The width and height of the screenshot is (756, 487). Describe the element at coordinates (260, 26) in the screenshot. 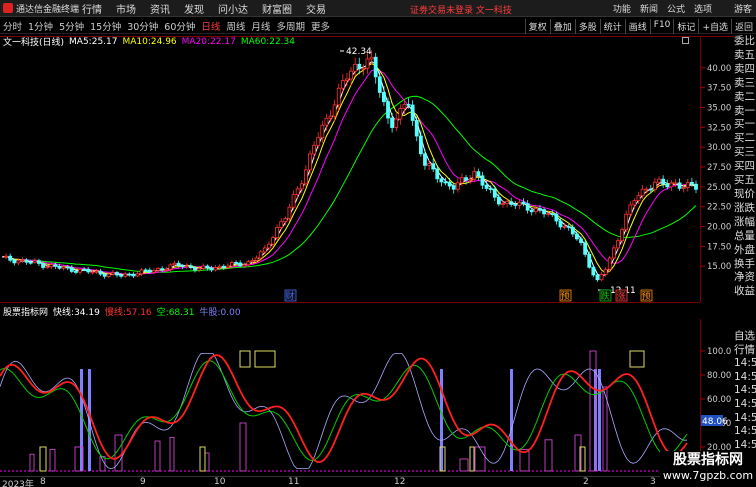

I see `period-tab-monthly: 月线` at that location.